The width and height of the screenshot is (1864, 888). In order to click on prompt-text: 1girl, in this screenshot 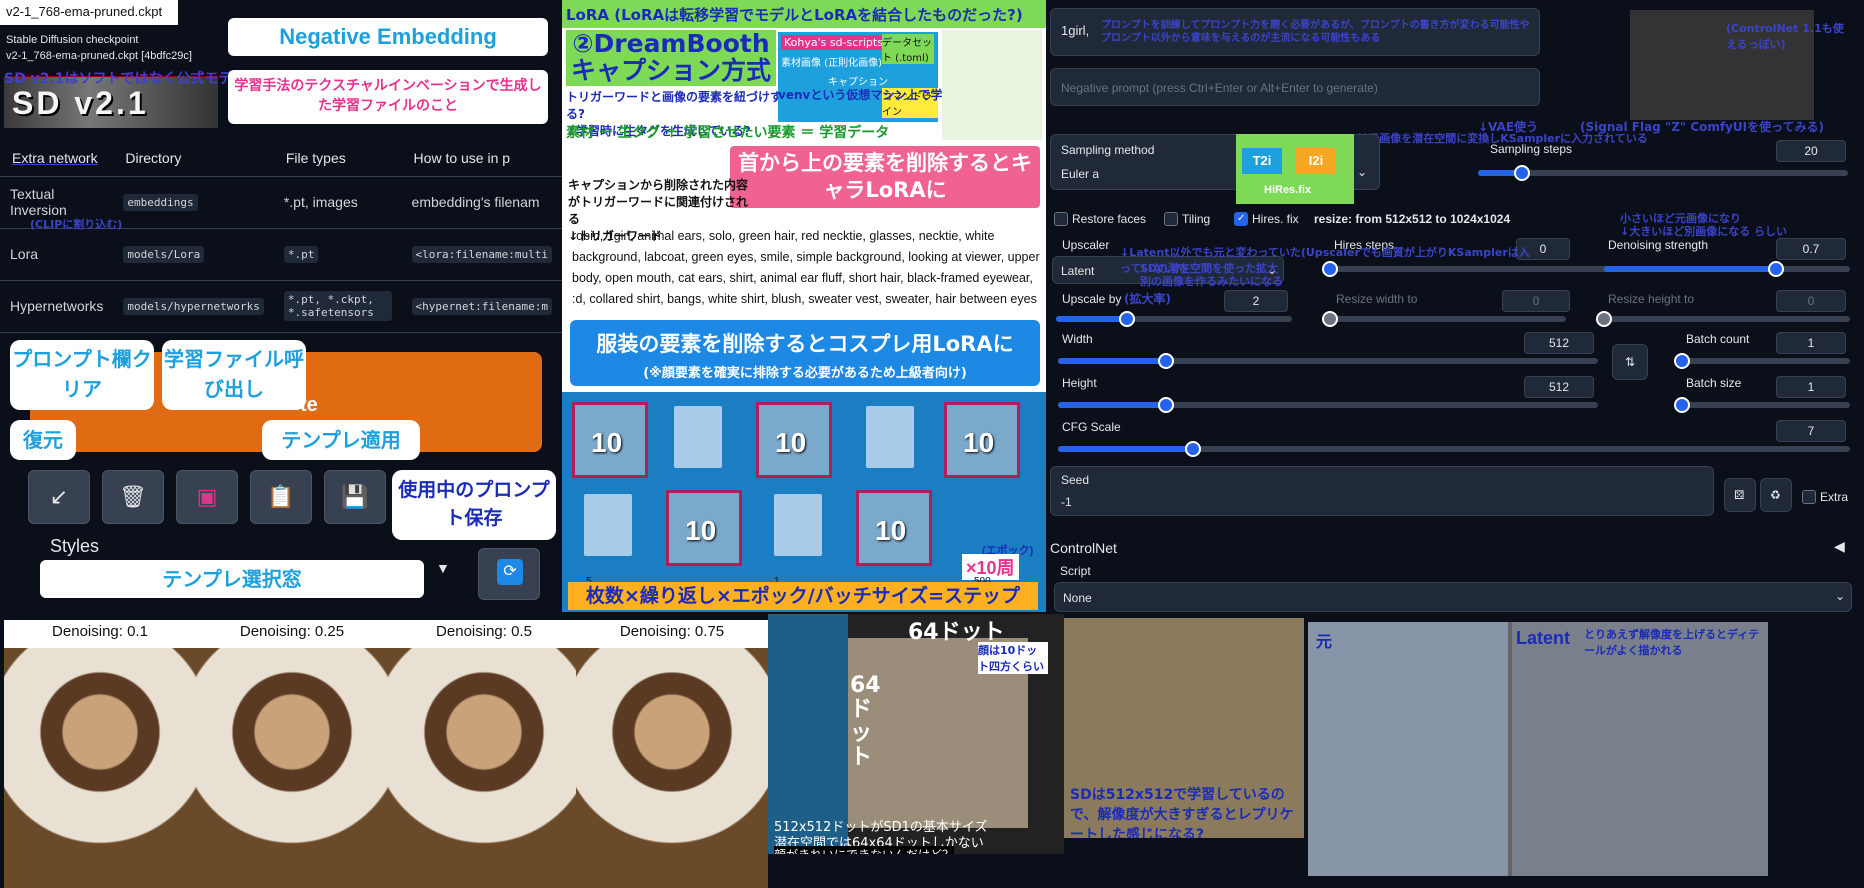, I will do `click(1075, 30)`.